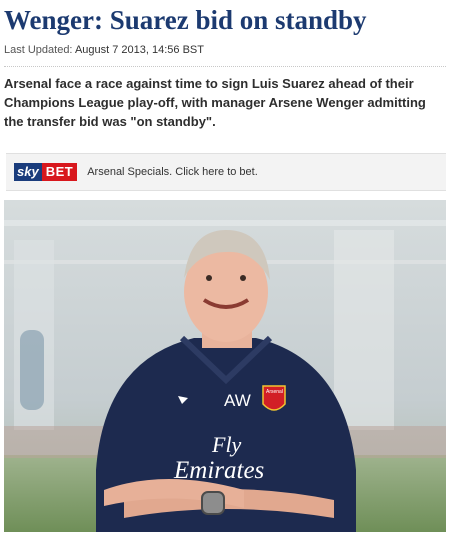  I want to click on last-updated: Last Updated: August 7 2013, 14:56 BST, so click(104, 50).